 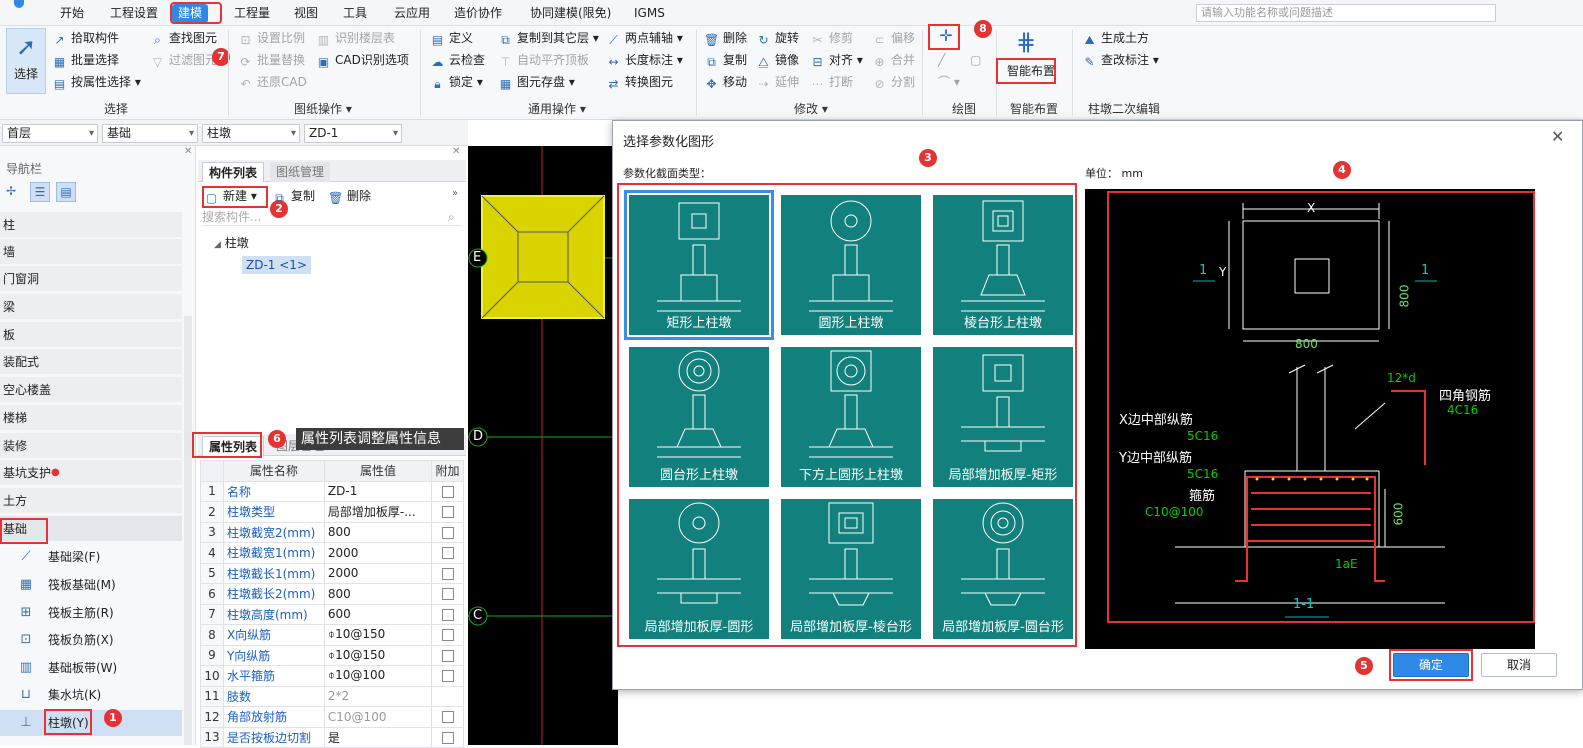 I want to click on two-point-axis-button: ⟋ 两点辅轴 ▾, so click(x=644, y=38).